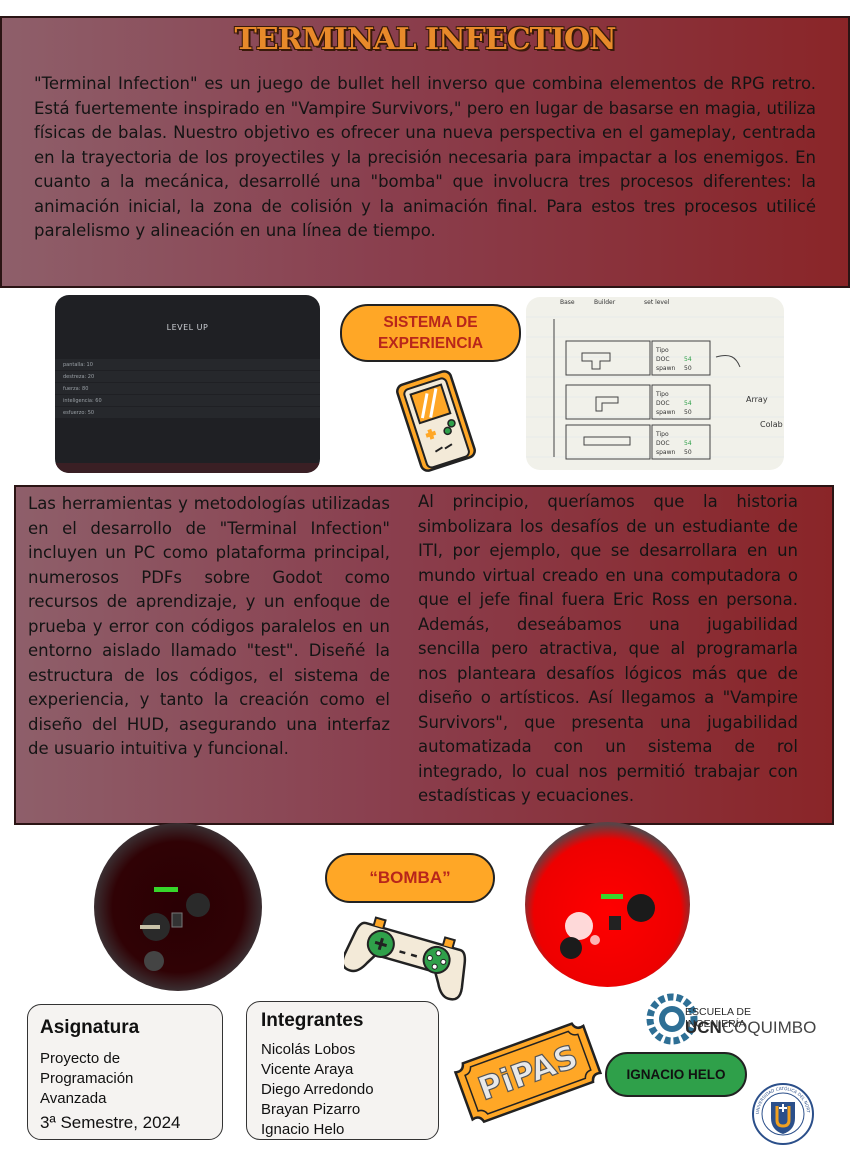 Image resolution: width=850 pixels, height=1153 pixels. Describe the element at coordinates (175, 929) in the screenshot. I see `dark-scene-art` at that location.